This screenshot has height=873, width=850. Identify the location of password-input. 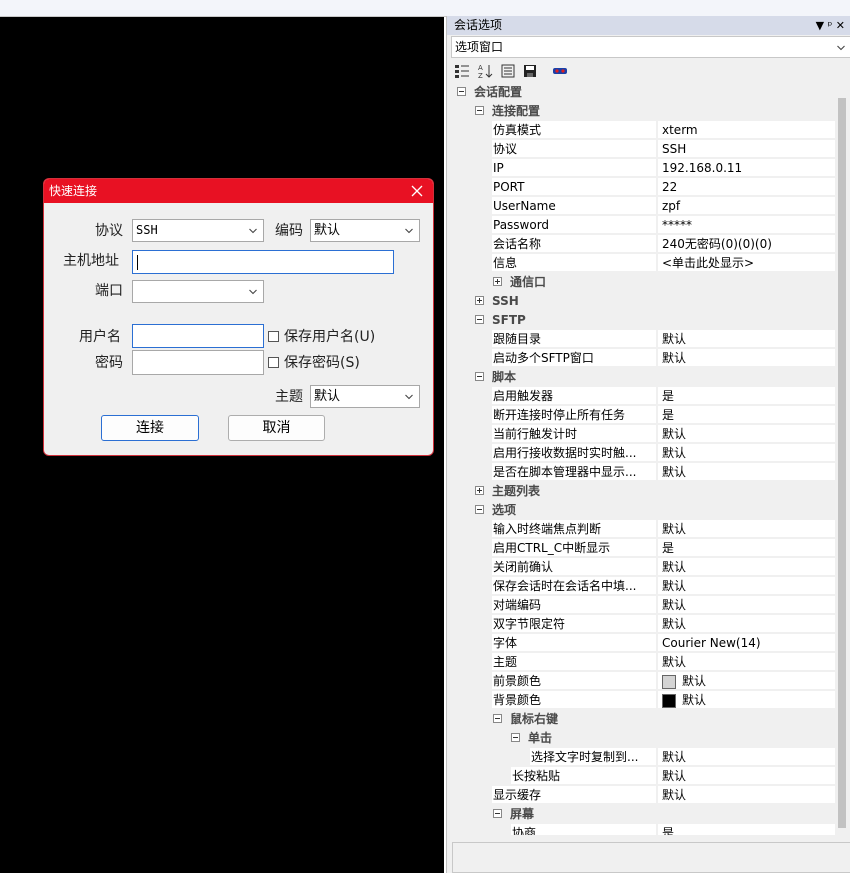
(198, 362).